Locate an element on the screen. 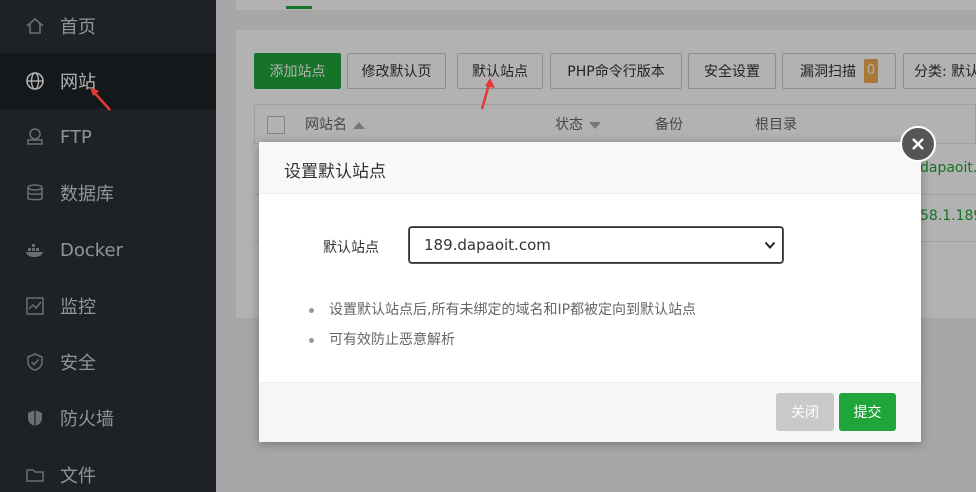  default-site-label: 默认站点 is located at coordinates (351, 248).